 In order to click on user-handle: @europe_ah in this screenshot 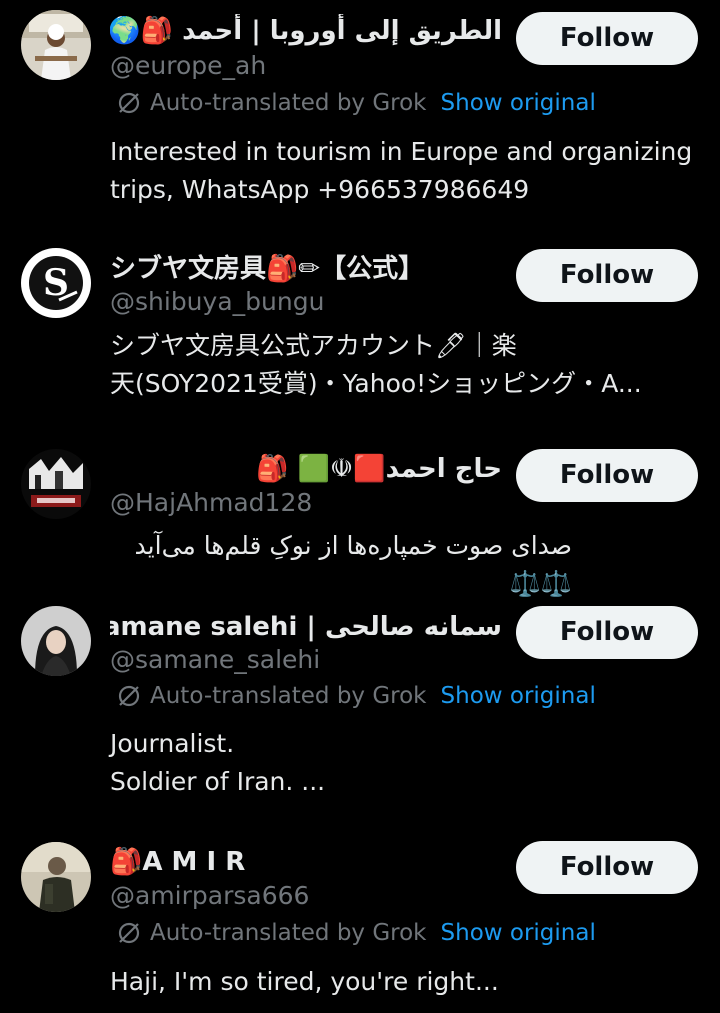, I will do `click(188, 65)`.